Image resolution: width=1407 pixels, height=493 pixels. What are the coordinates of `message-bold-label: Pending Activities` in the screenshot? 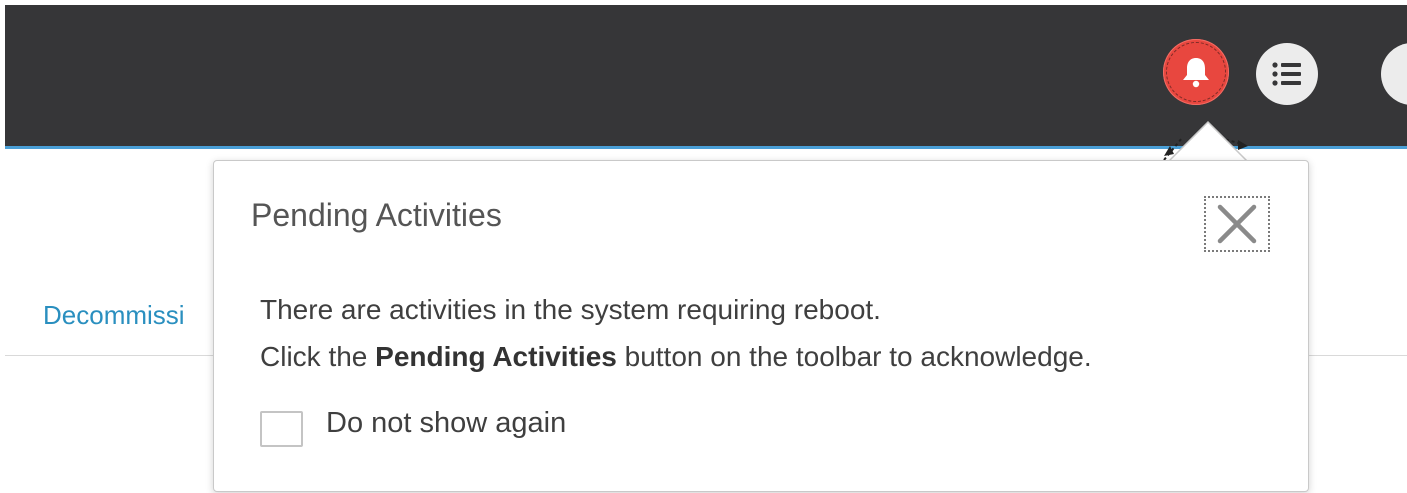 It's located at (496, 356).